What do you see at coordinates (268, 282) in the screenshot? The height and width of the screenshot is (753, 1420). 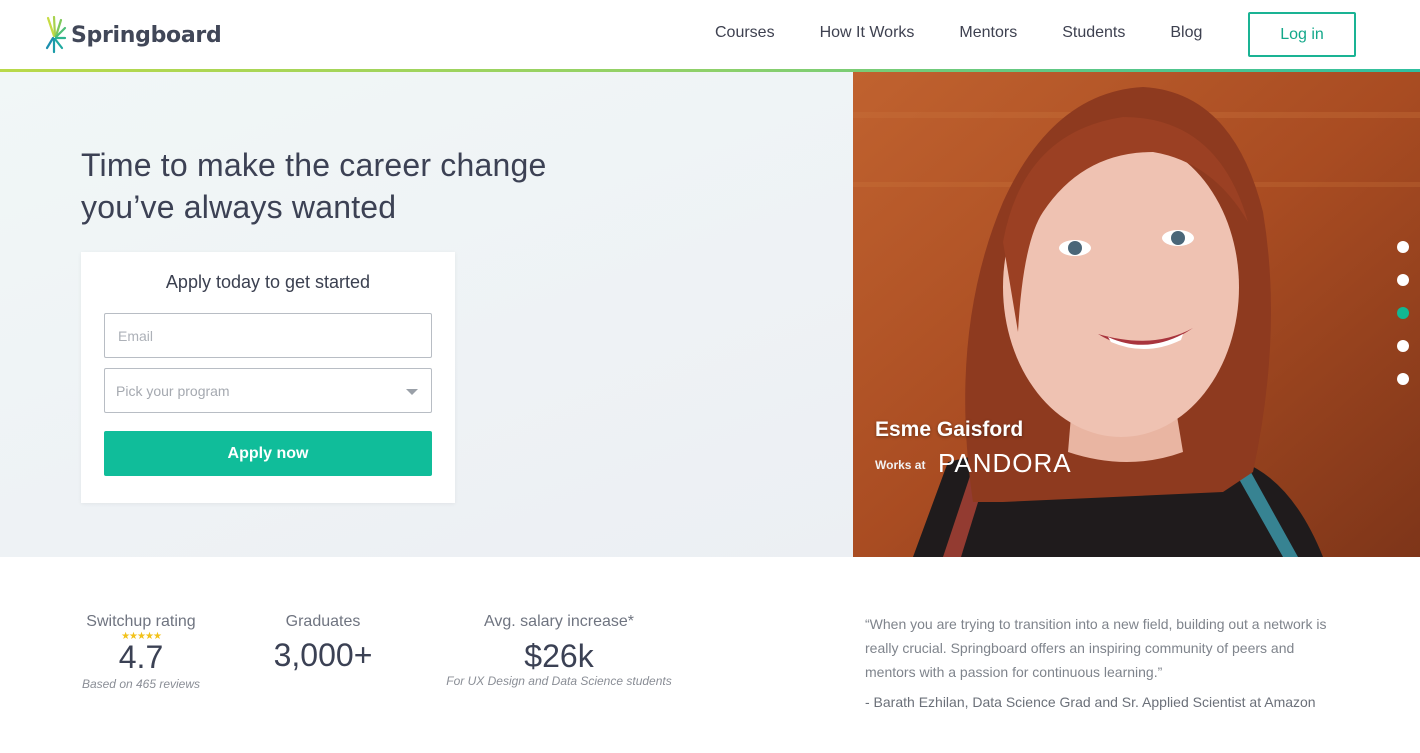 I see `apply-form-title: Apply today to get started` at bounding box center [268, 282].